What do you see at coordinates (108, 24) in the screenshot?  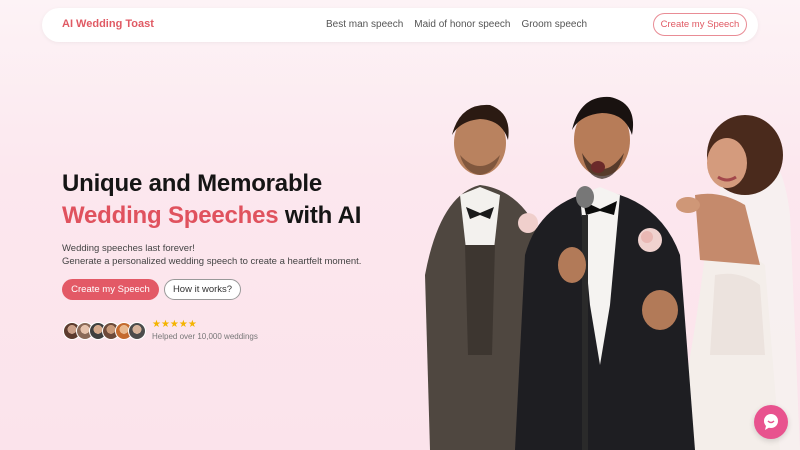 I see `brand-logo: AI Wedding Toast` at bounding box center [108, 24].